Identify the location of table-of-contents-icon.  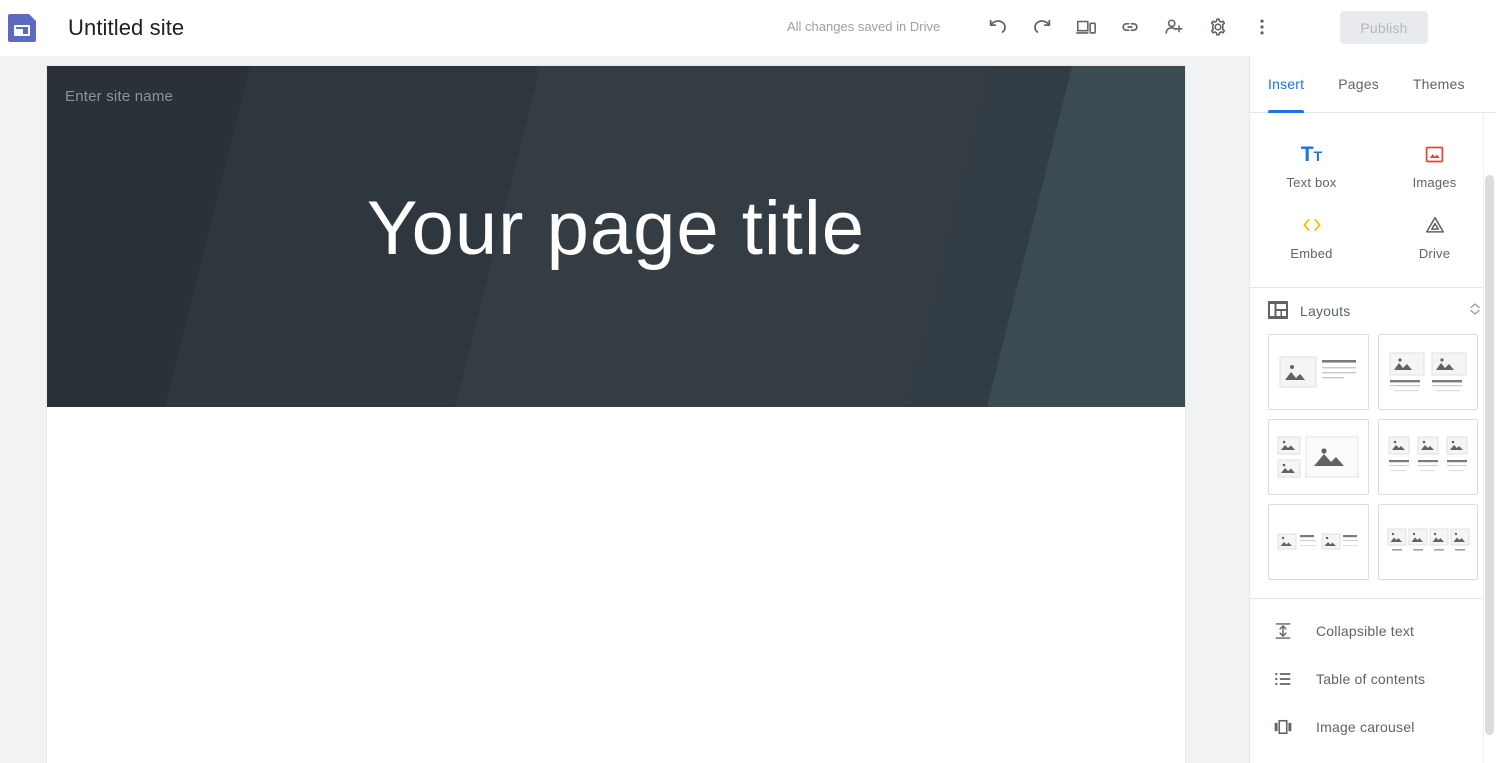
(1283, 679).